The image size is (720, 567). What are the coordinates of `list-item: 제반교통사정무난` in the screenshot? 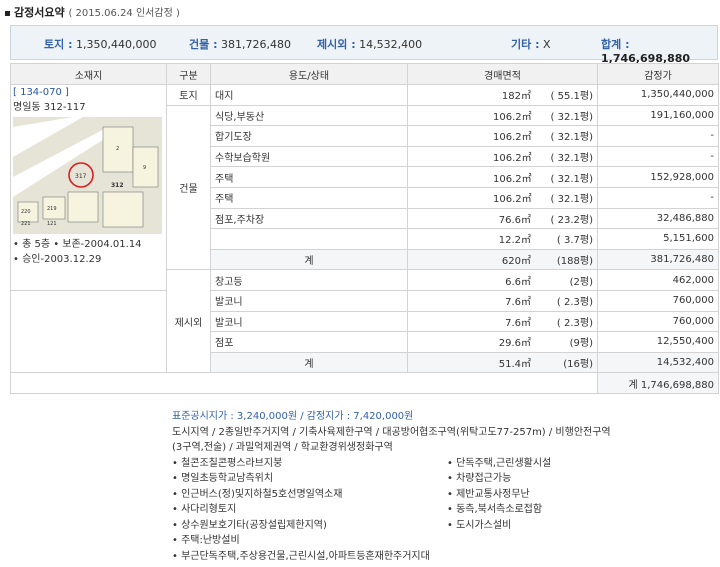 It's located at (582, 495).